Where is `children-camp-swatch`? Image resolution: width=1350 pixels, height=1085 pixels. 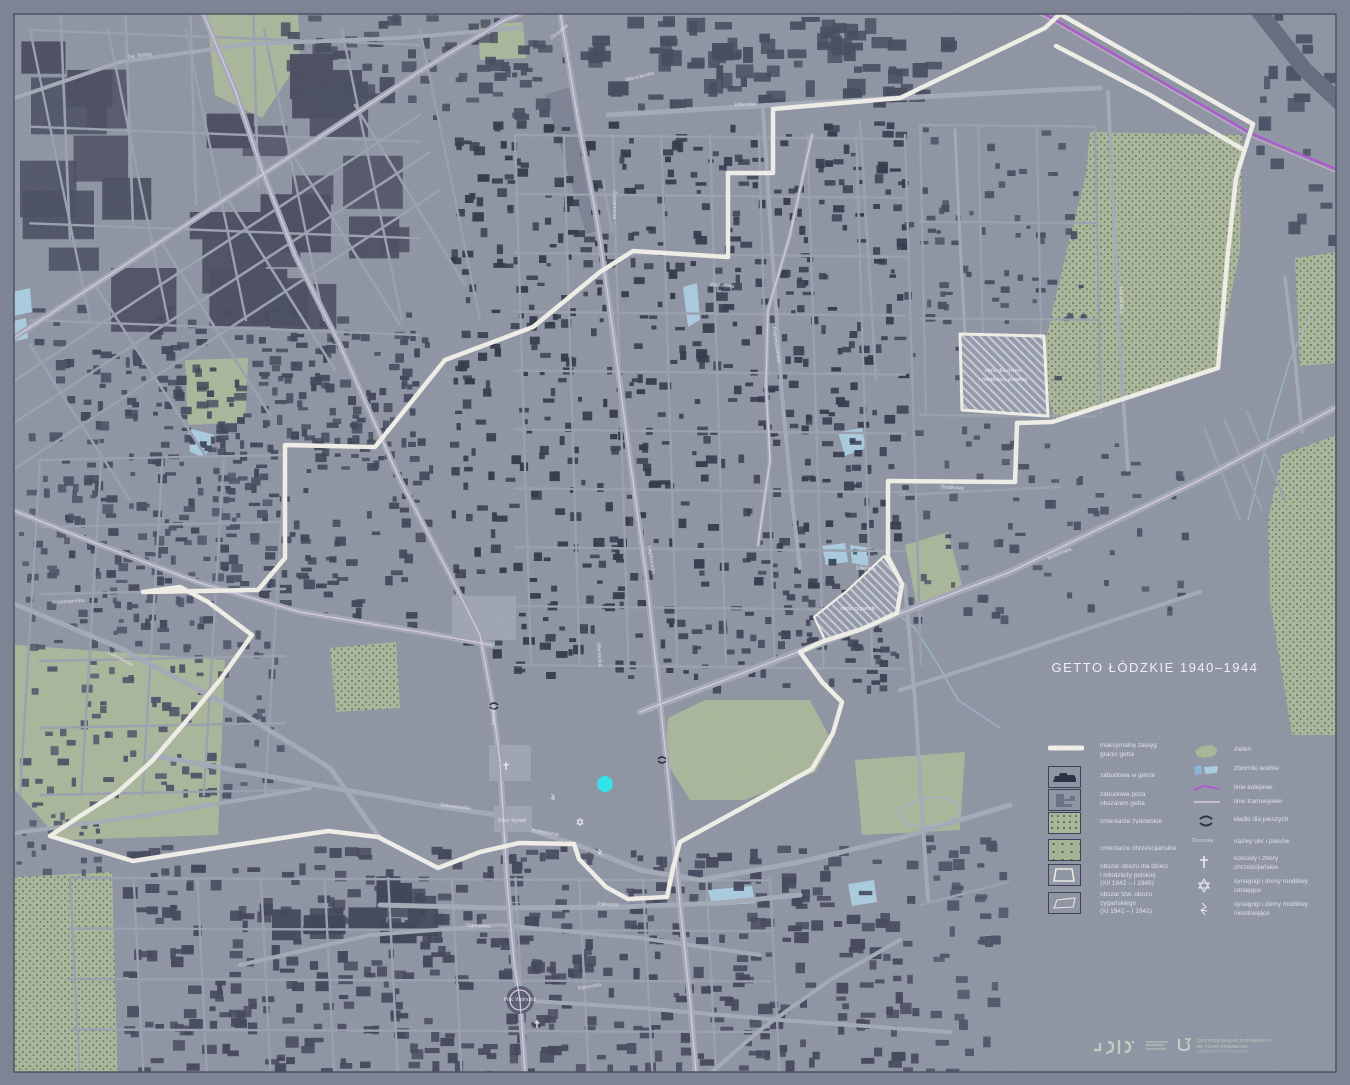
children-camp-swatch is located at coordinates (1064, 875).